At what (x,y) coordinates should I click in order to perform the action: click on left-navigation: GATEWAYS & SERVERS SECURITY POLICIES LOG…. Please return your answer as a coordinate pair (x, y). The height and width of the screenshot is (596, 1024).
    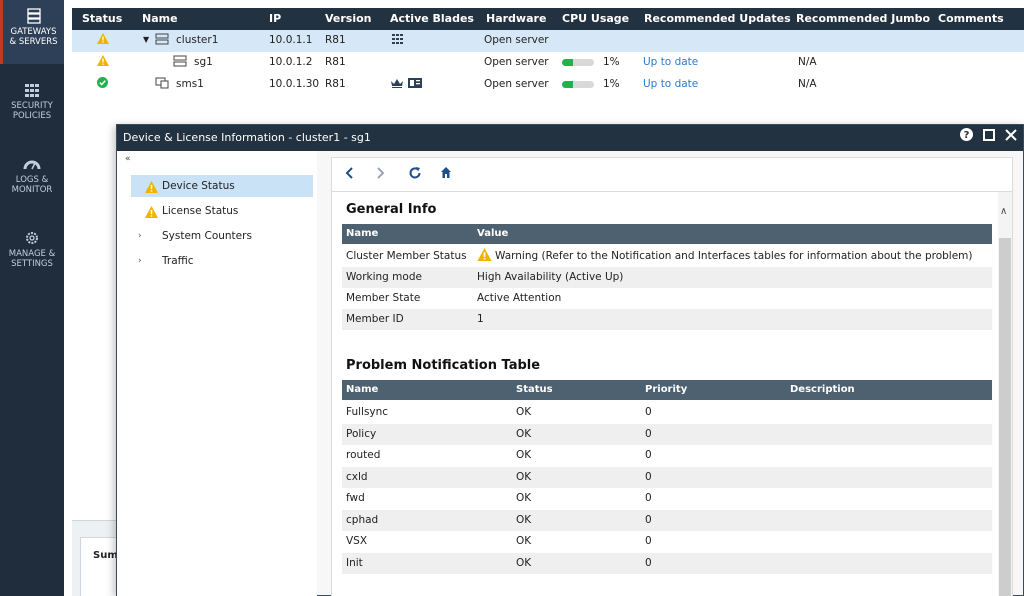
    Looking at the image, I should click on (32, 298).